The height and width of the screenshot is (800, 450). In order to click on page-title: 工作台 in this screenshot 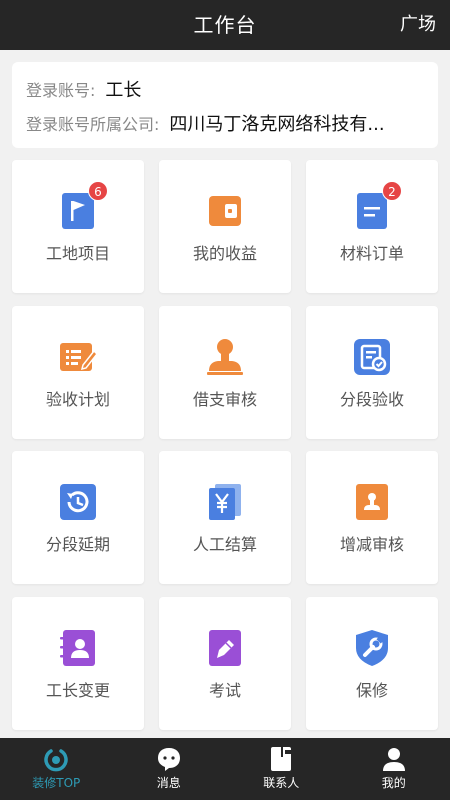, I will do `click(225, 25)`.